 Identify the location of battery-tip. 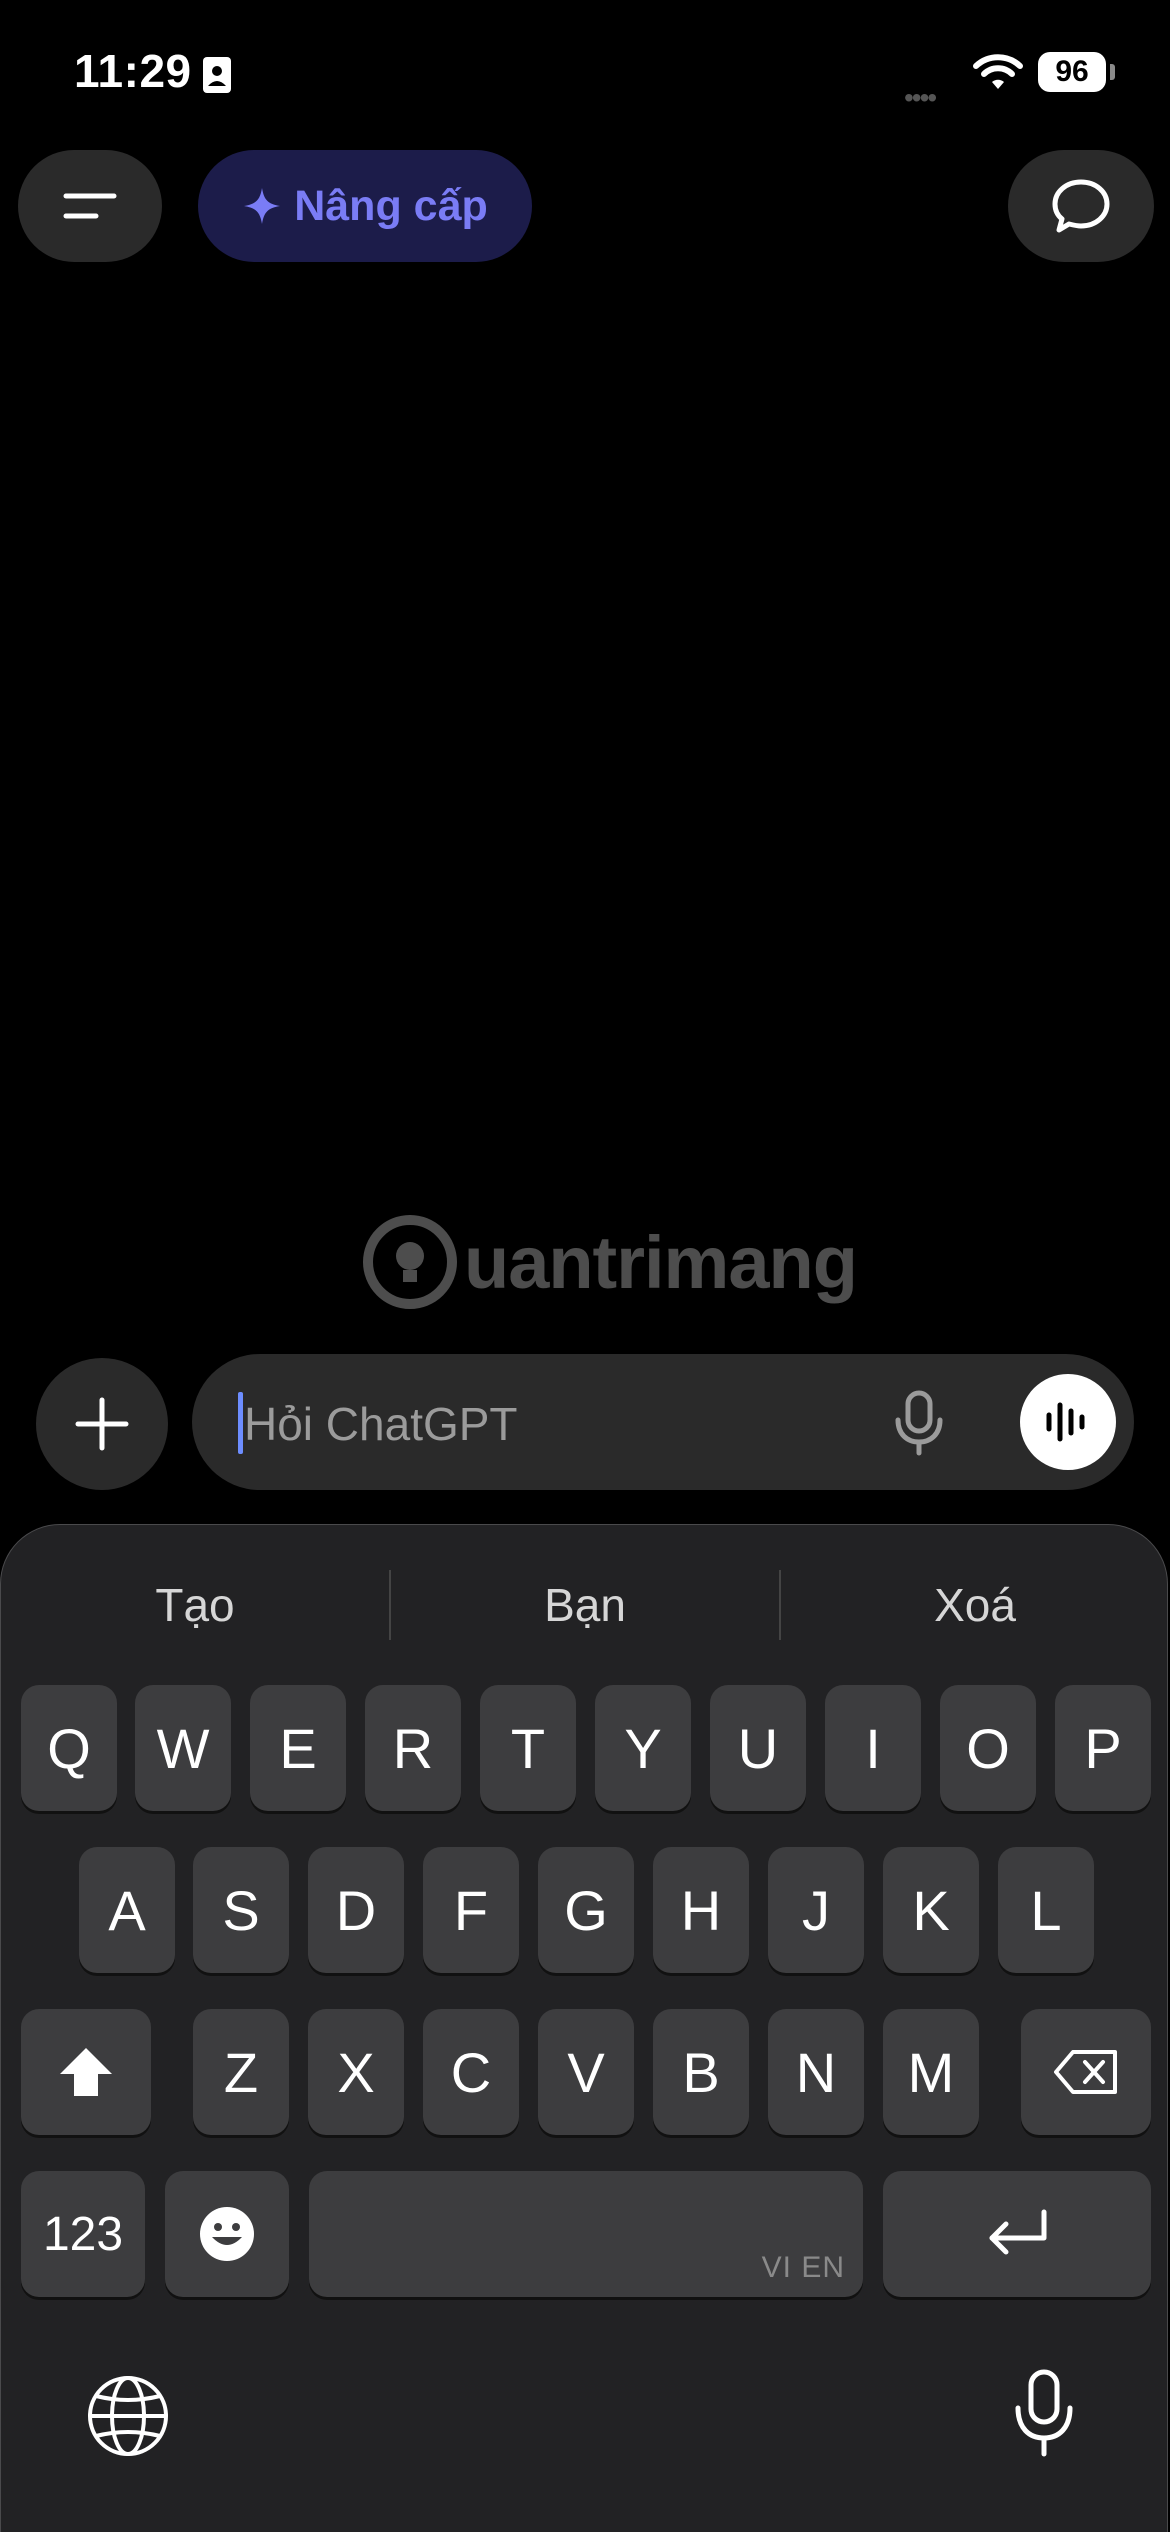
(1112, 72).